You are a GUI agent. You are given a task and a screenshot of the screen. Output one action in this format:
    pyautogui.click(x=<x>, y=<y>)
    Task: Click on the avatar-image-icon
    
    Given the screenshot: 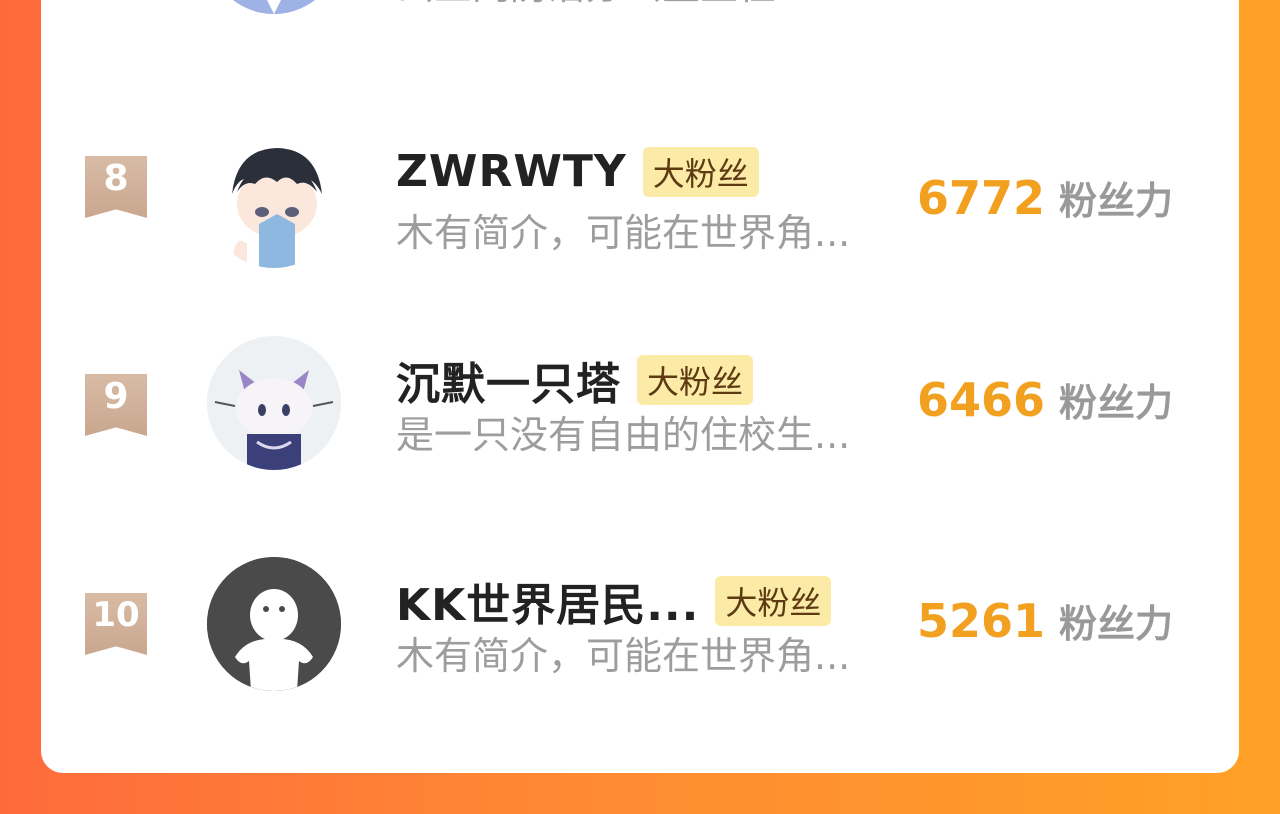 What is the action you would take?
    pyautogui.click(x=274, y=7)
    